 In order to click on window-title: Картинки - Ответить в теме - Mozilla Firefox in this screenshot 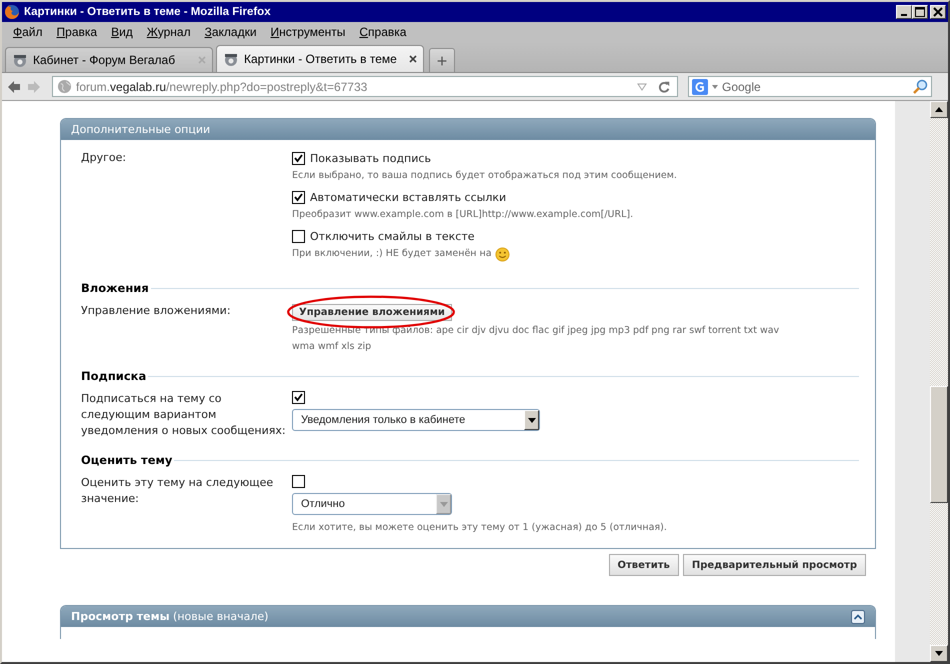, I will do `click(148, 12)`.